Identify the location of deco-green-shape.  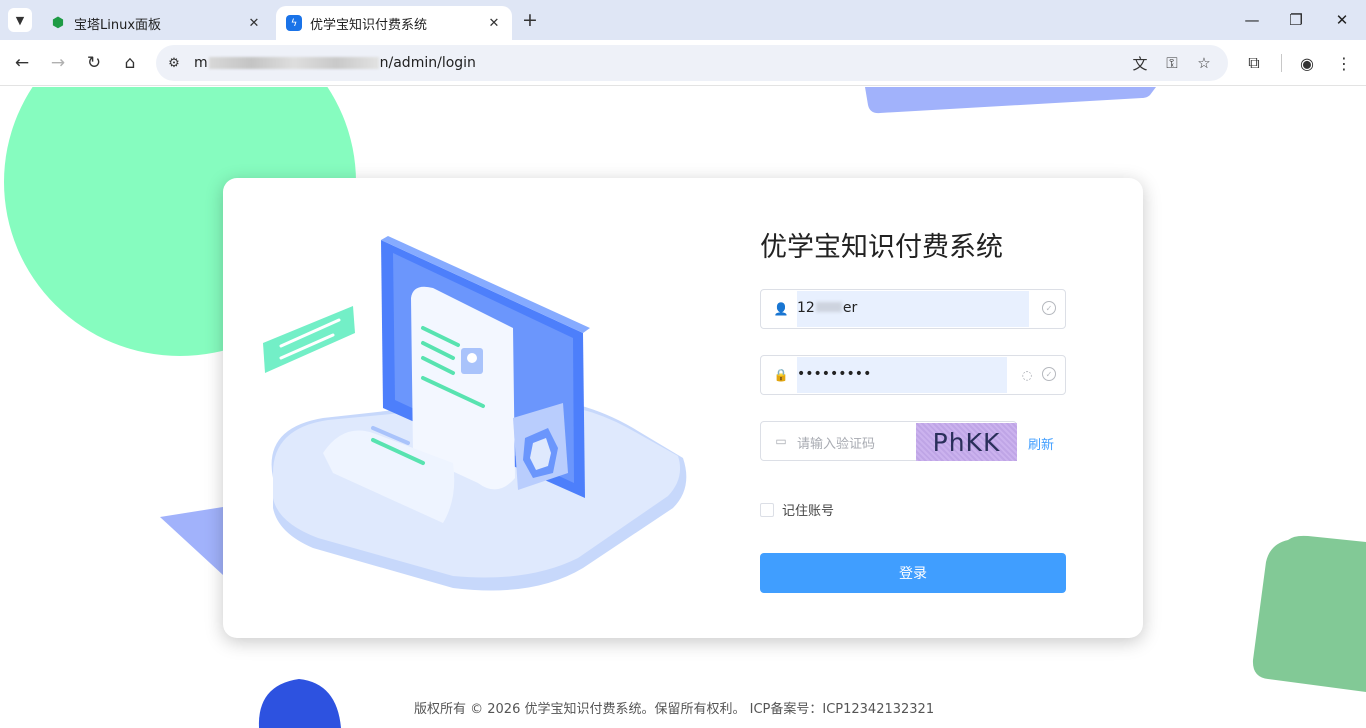
(1309, 613).